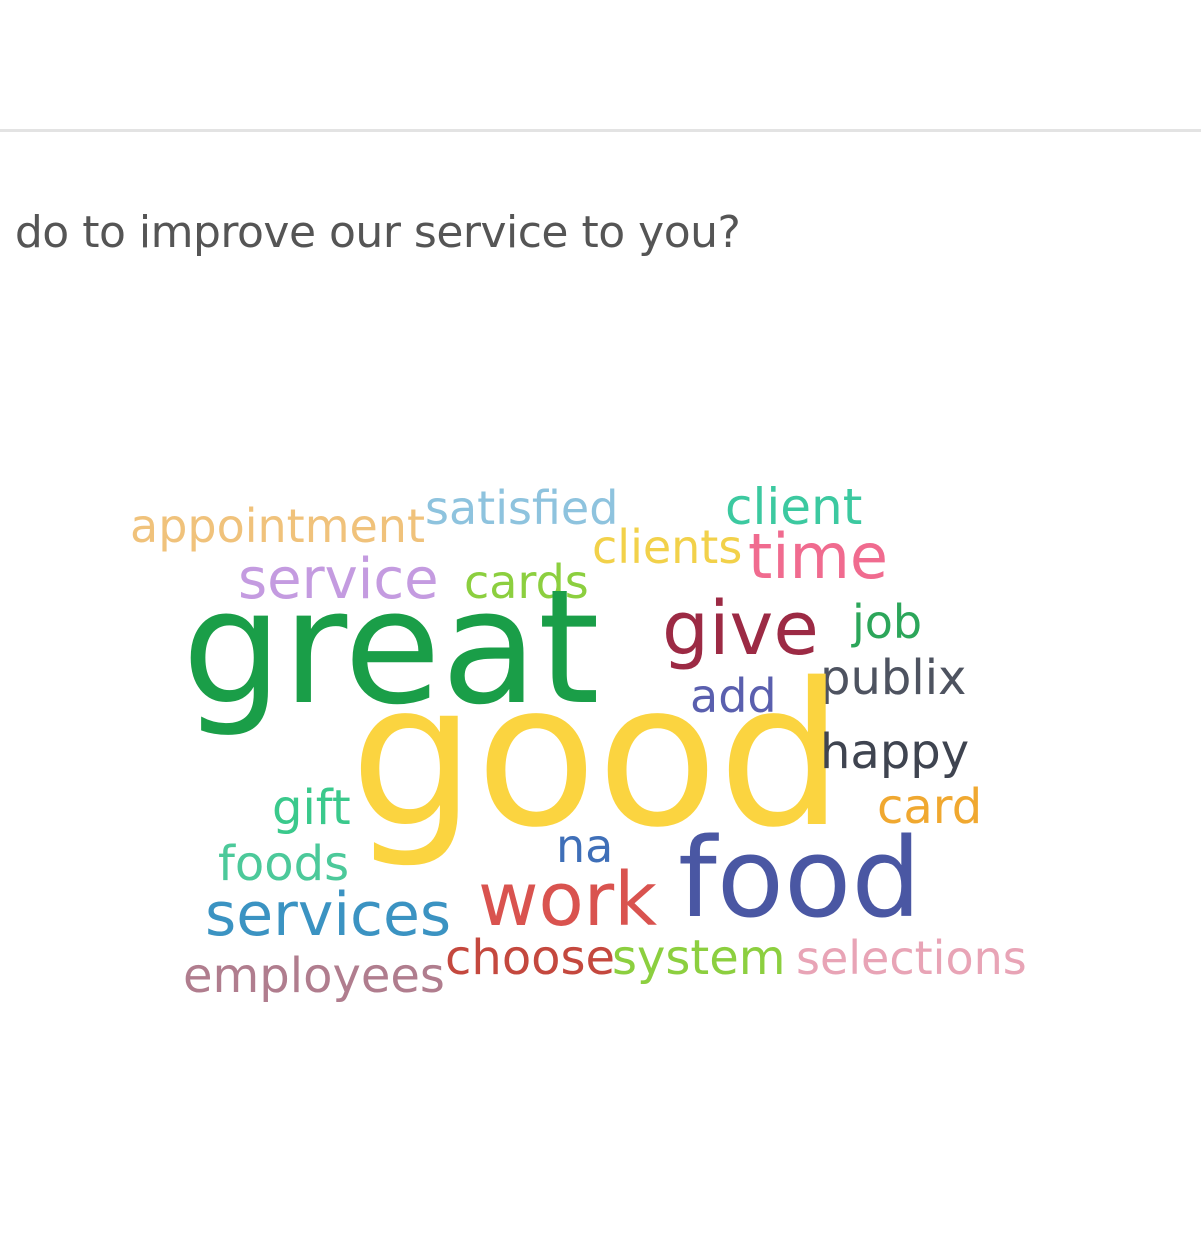 Image resolution: width=1201 pixels, height=1252 pixels. Describe the element at coordinates (699, 958) in the screenshot. I see `word-system: system` at that location.